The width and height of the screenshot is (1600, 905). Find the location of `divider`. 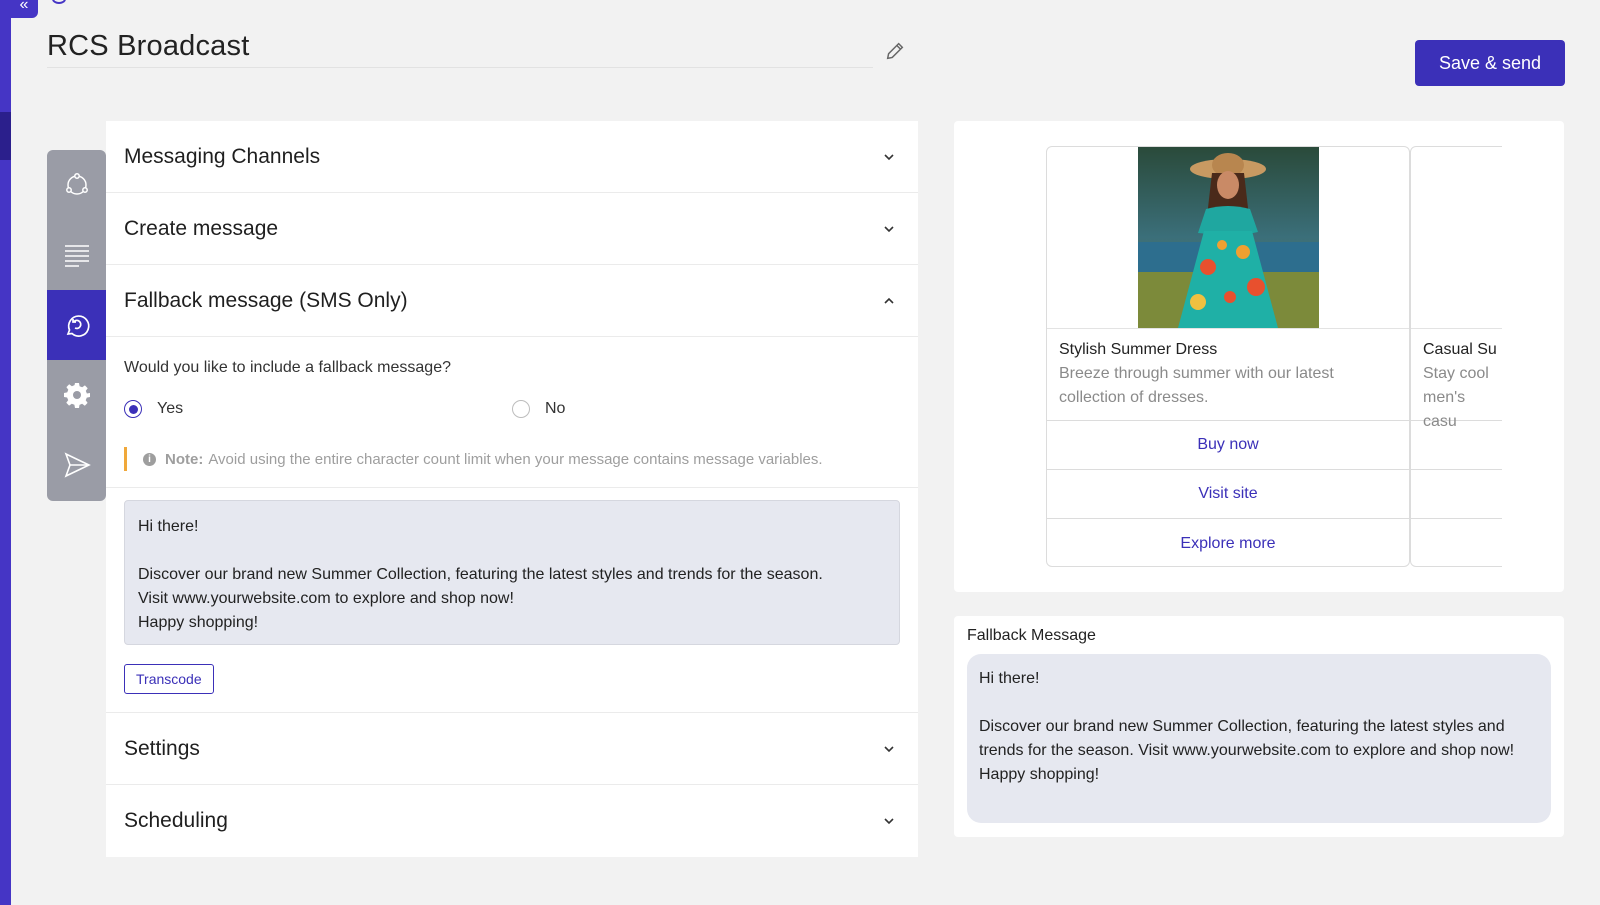

divider is located at coordinates (512, 487).